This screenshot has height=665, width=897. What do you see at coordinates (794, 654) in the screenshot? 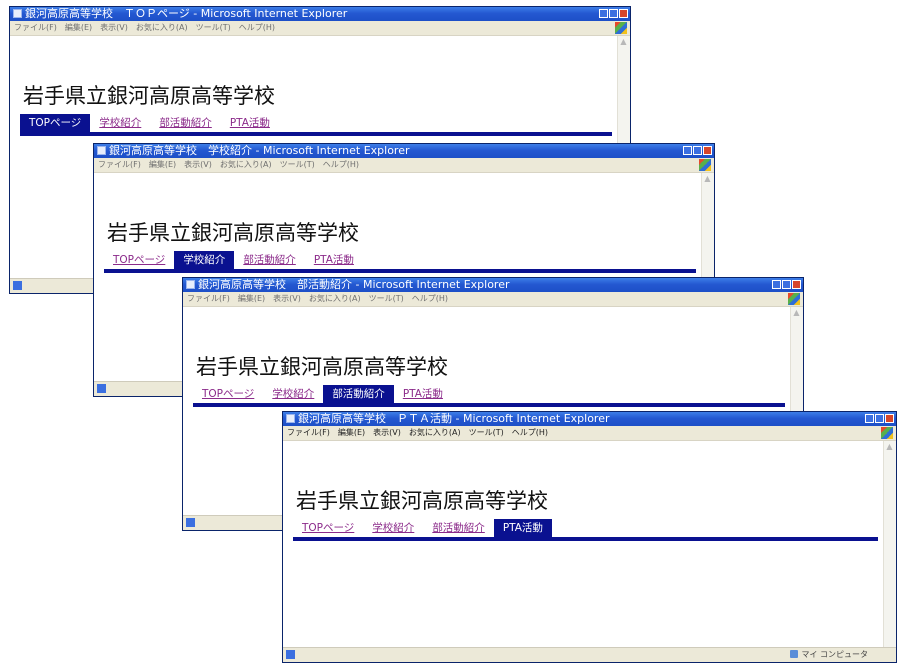
I see `computer-icon` at bounding box center [794, 654].